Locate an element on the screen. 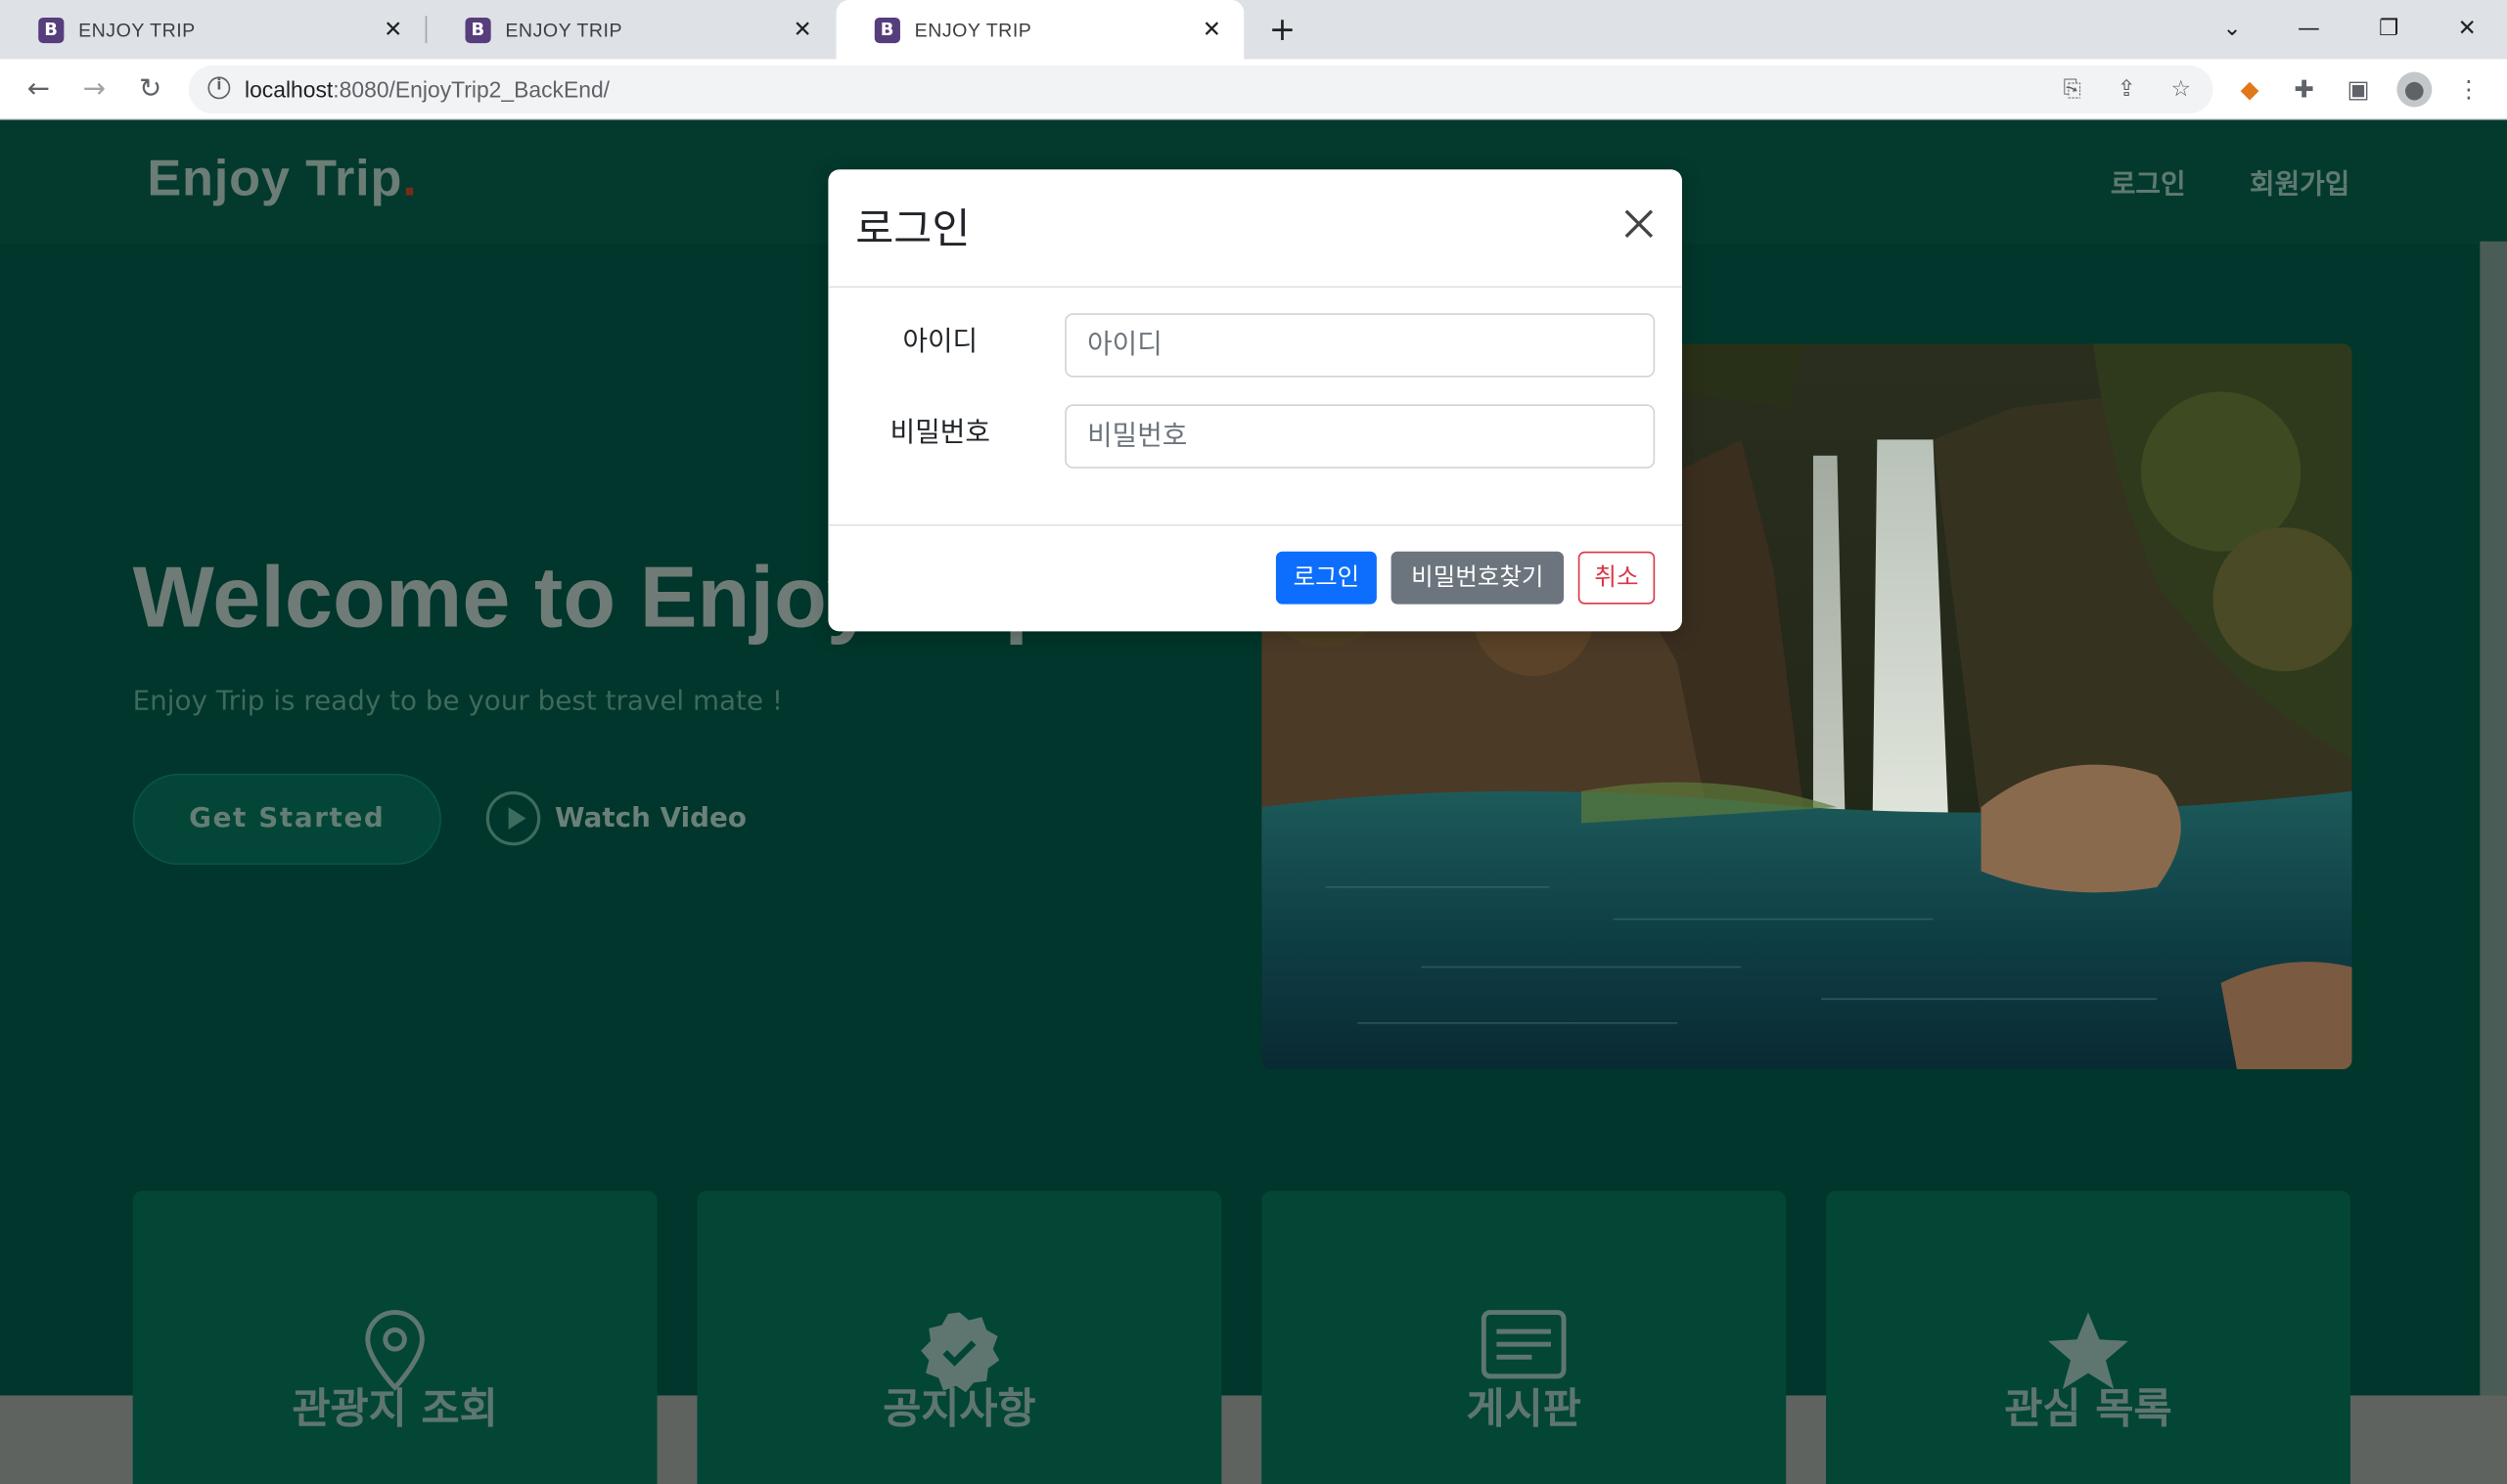 This screenshot has height=1484, width=2507. nav-signup-link: 회원가입 is located at coordinates (2299, 181).